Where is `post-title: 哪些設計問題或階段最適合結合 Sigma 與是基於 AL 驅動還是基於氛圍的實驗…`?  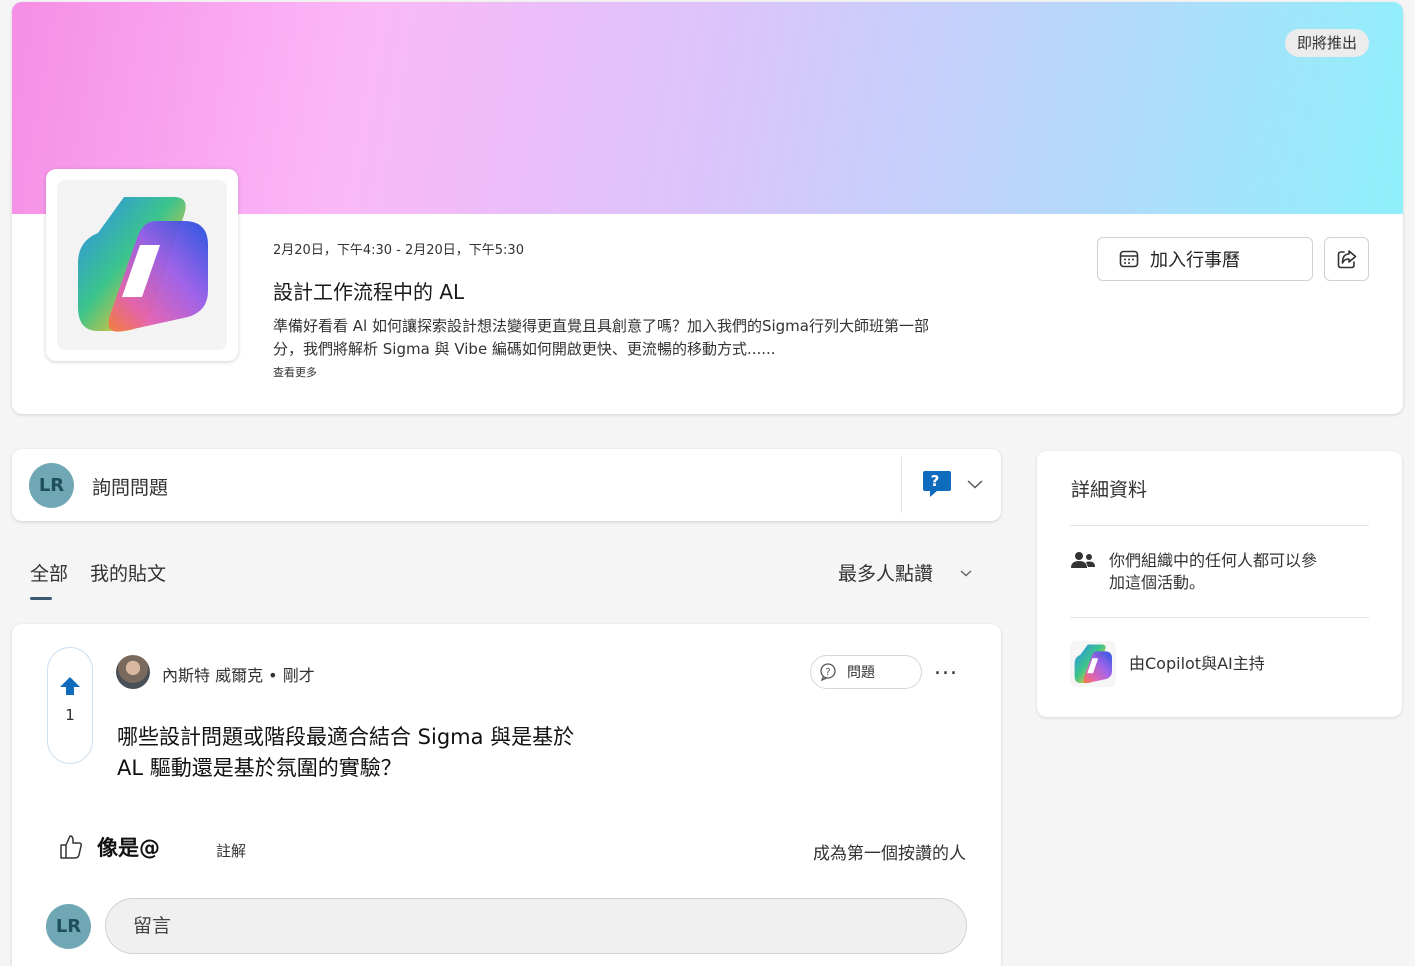 post-title: 哪些設計問題或階段最適合結合 Sigma 與是基於 AL 驅動還是基於氛圍的實驗… is located at coordinates (346, 752).